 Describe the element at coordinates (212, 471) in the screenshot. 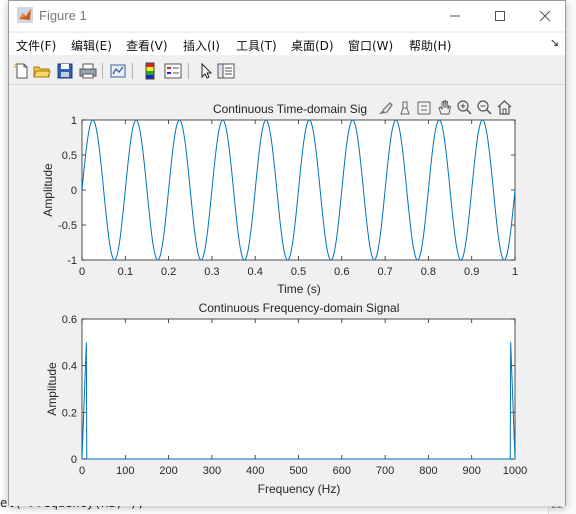

I see `x-tick-label: 300` at that location.